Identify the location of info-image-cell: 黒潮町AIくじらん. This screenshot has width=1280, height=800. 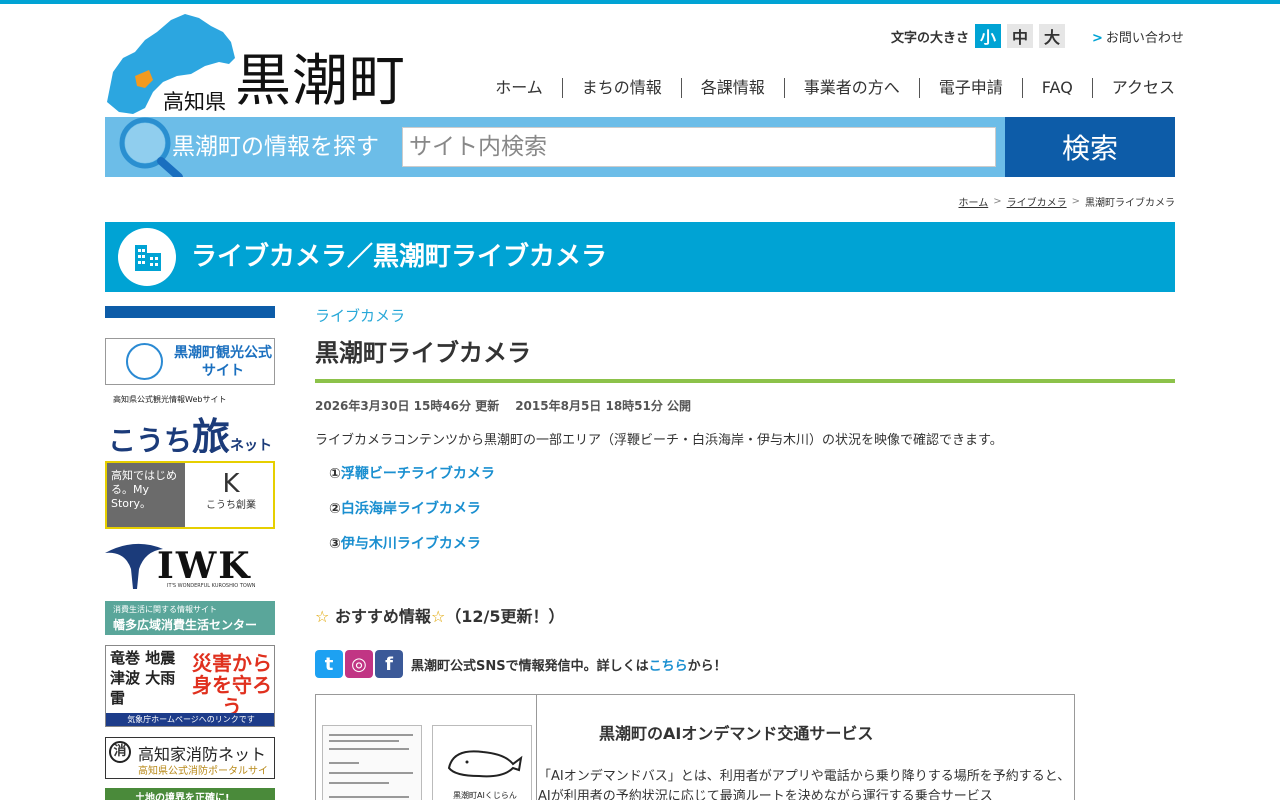
(426, 747).